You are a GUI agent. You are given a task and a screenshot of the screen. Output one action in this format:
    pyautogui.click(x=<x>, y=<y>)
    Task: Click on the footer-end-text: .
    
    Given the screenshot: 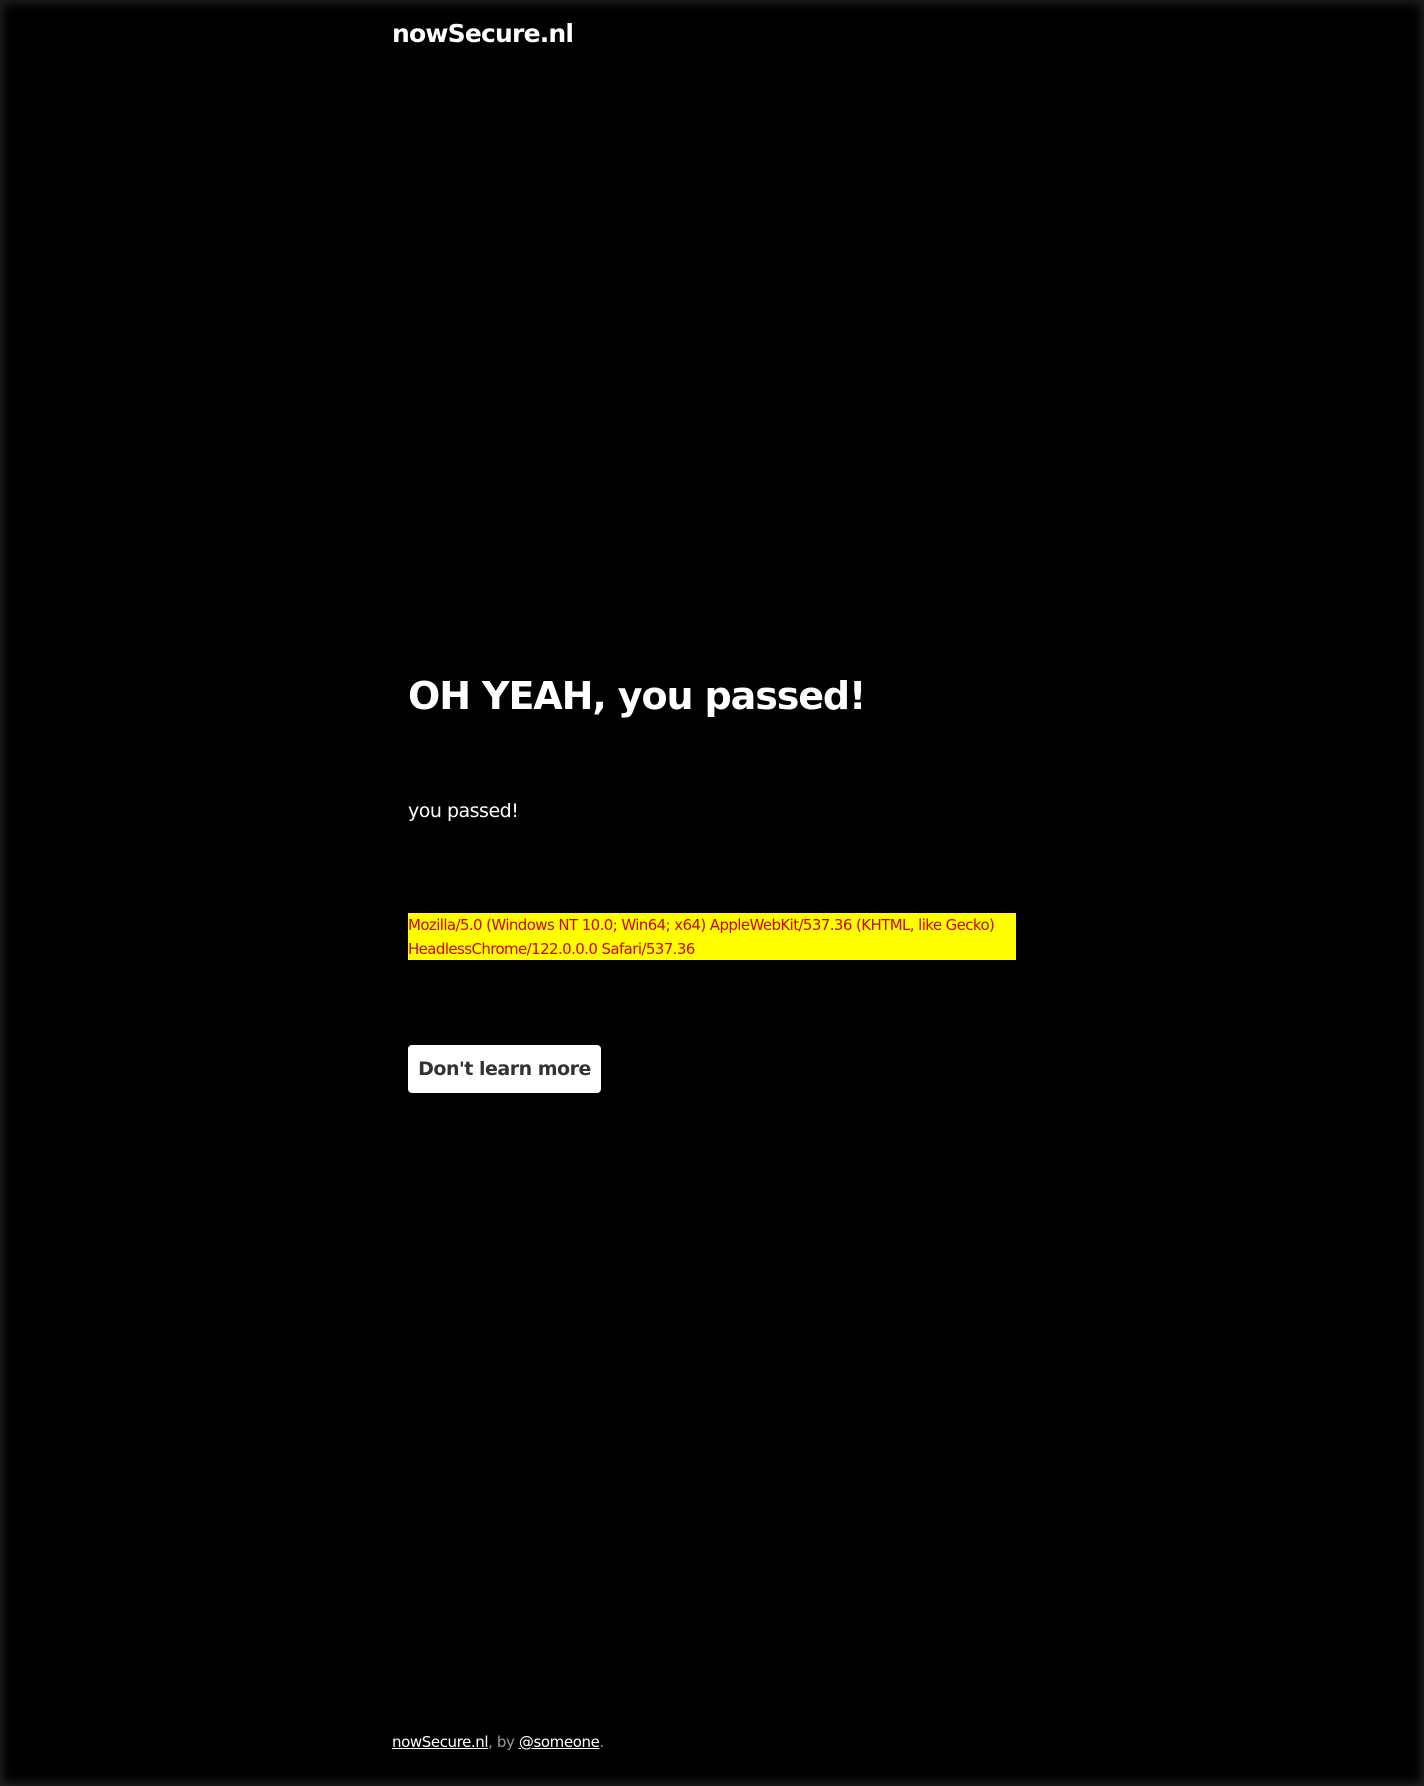 What is the action you would take?
    pyautogui.click(x=601, y=1742)
    